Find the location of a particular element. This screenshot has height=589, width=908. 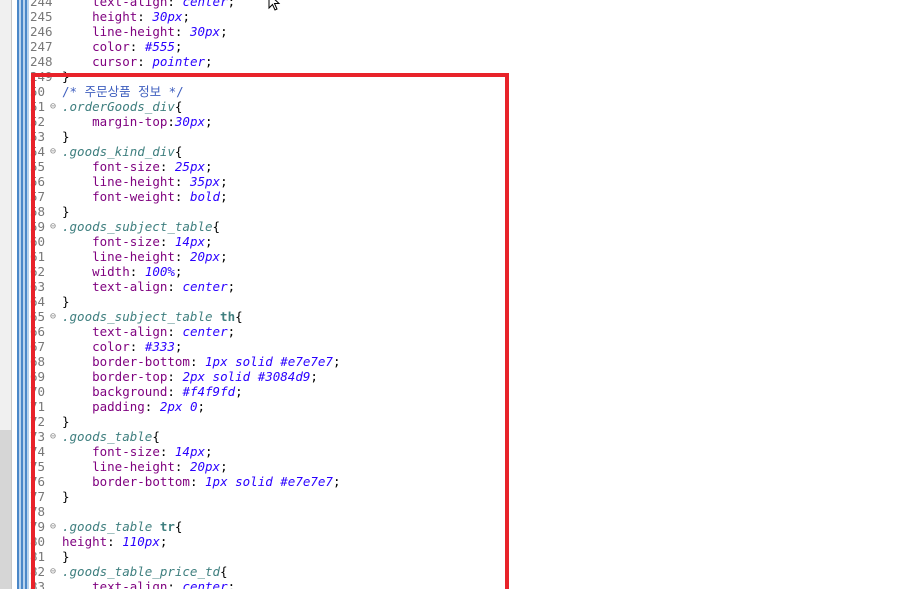

code-line: 55 font-size: 25px; is located at coordinates (440, 166).